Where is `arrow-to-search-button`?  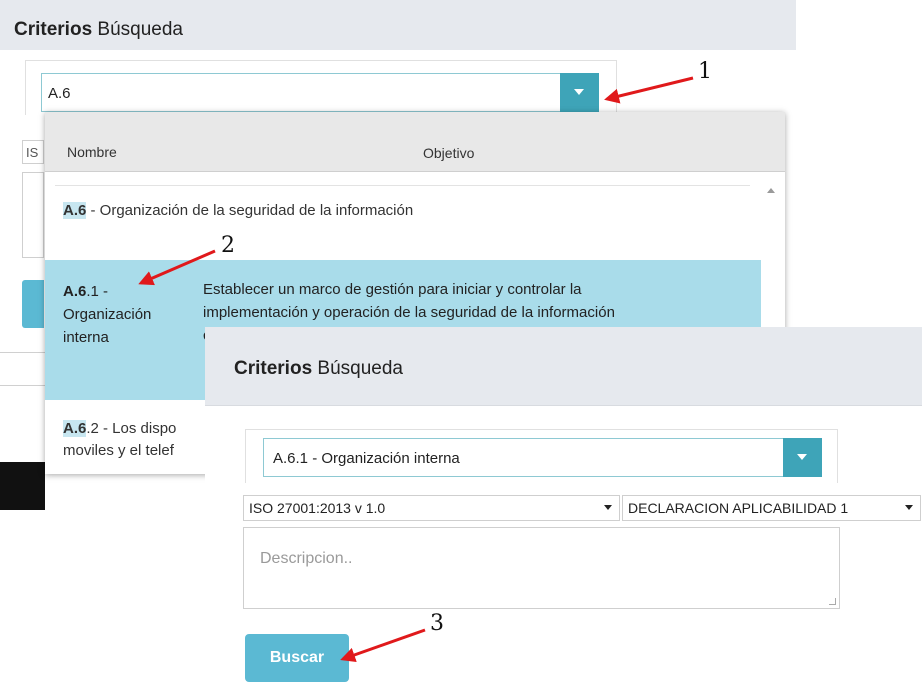
arrow-to-search-button is located at coordinates (383, 645).